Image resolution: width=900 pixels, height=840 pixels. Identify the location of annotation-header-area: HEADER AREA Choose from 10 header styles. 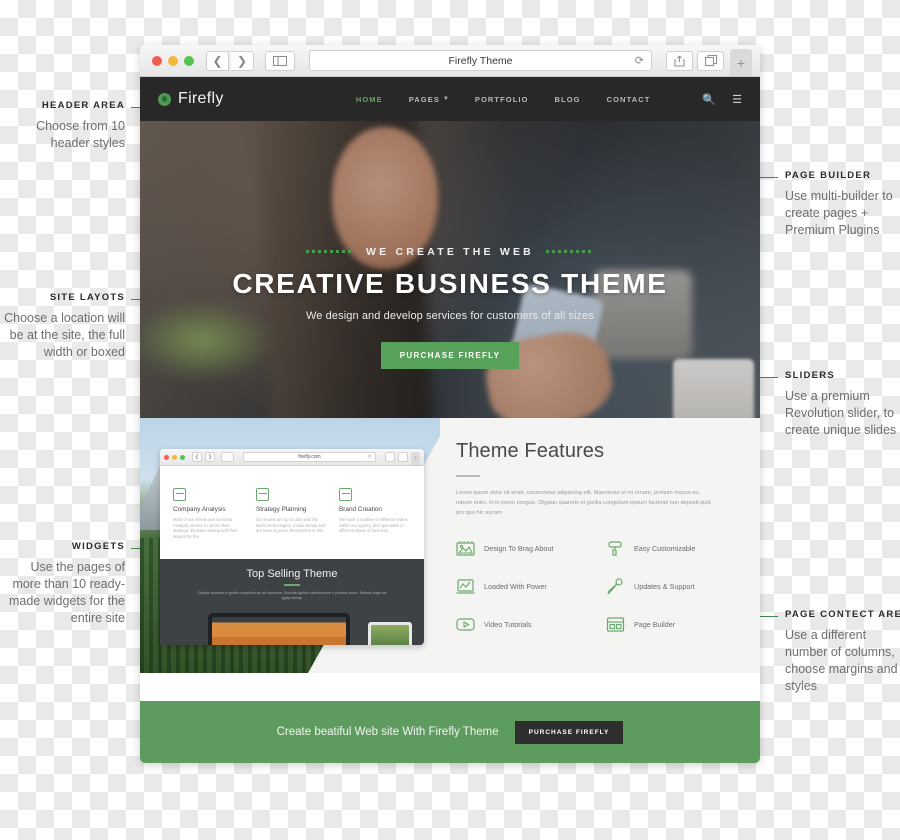
(62, 126).